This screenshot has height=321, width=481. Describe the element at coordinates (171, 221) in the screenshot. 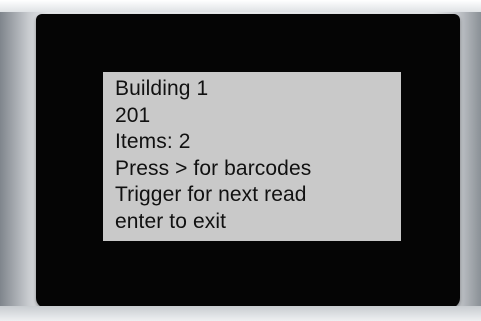

I see `exit-instruction: enter to exit` at that location.